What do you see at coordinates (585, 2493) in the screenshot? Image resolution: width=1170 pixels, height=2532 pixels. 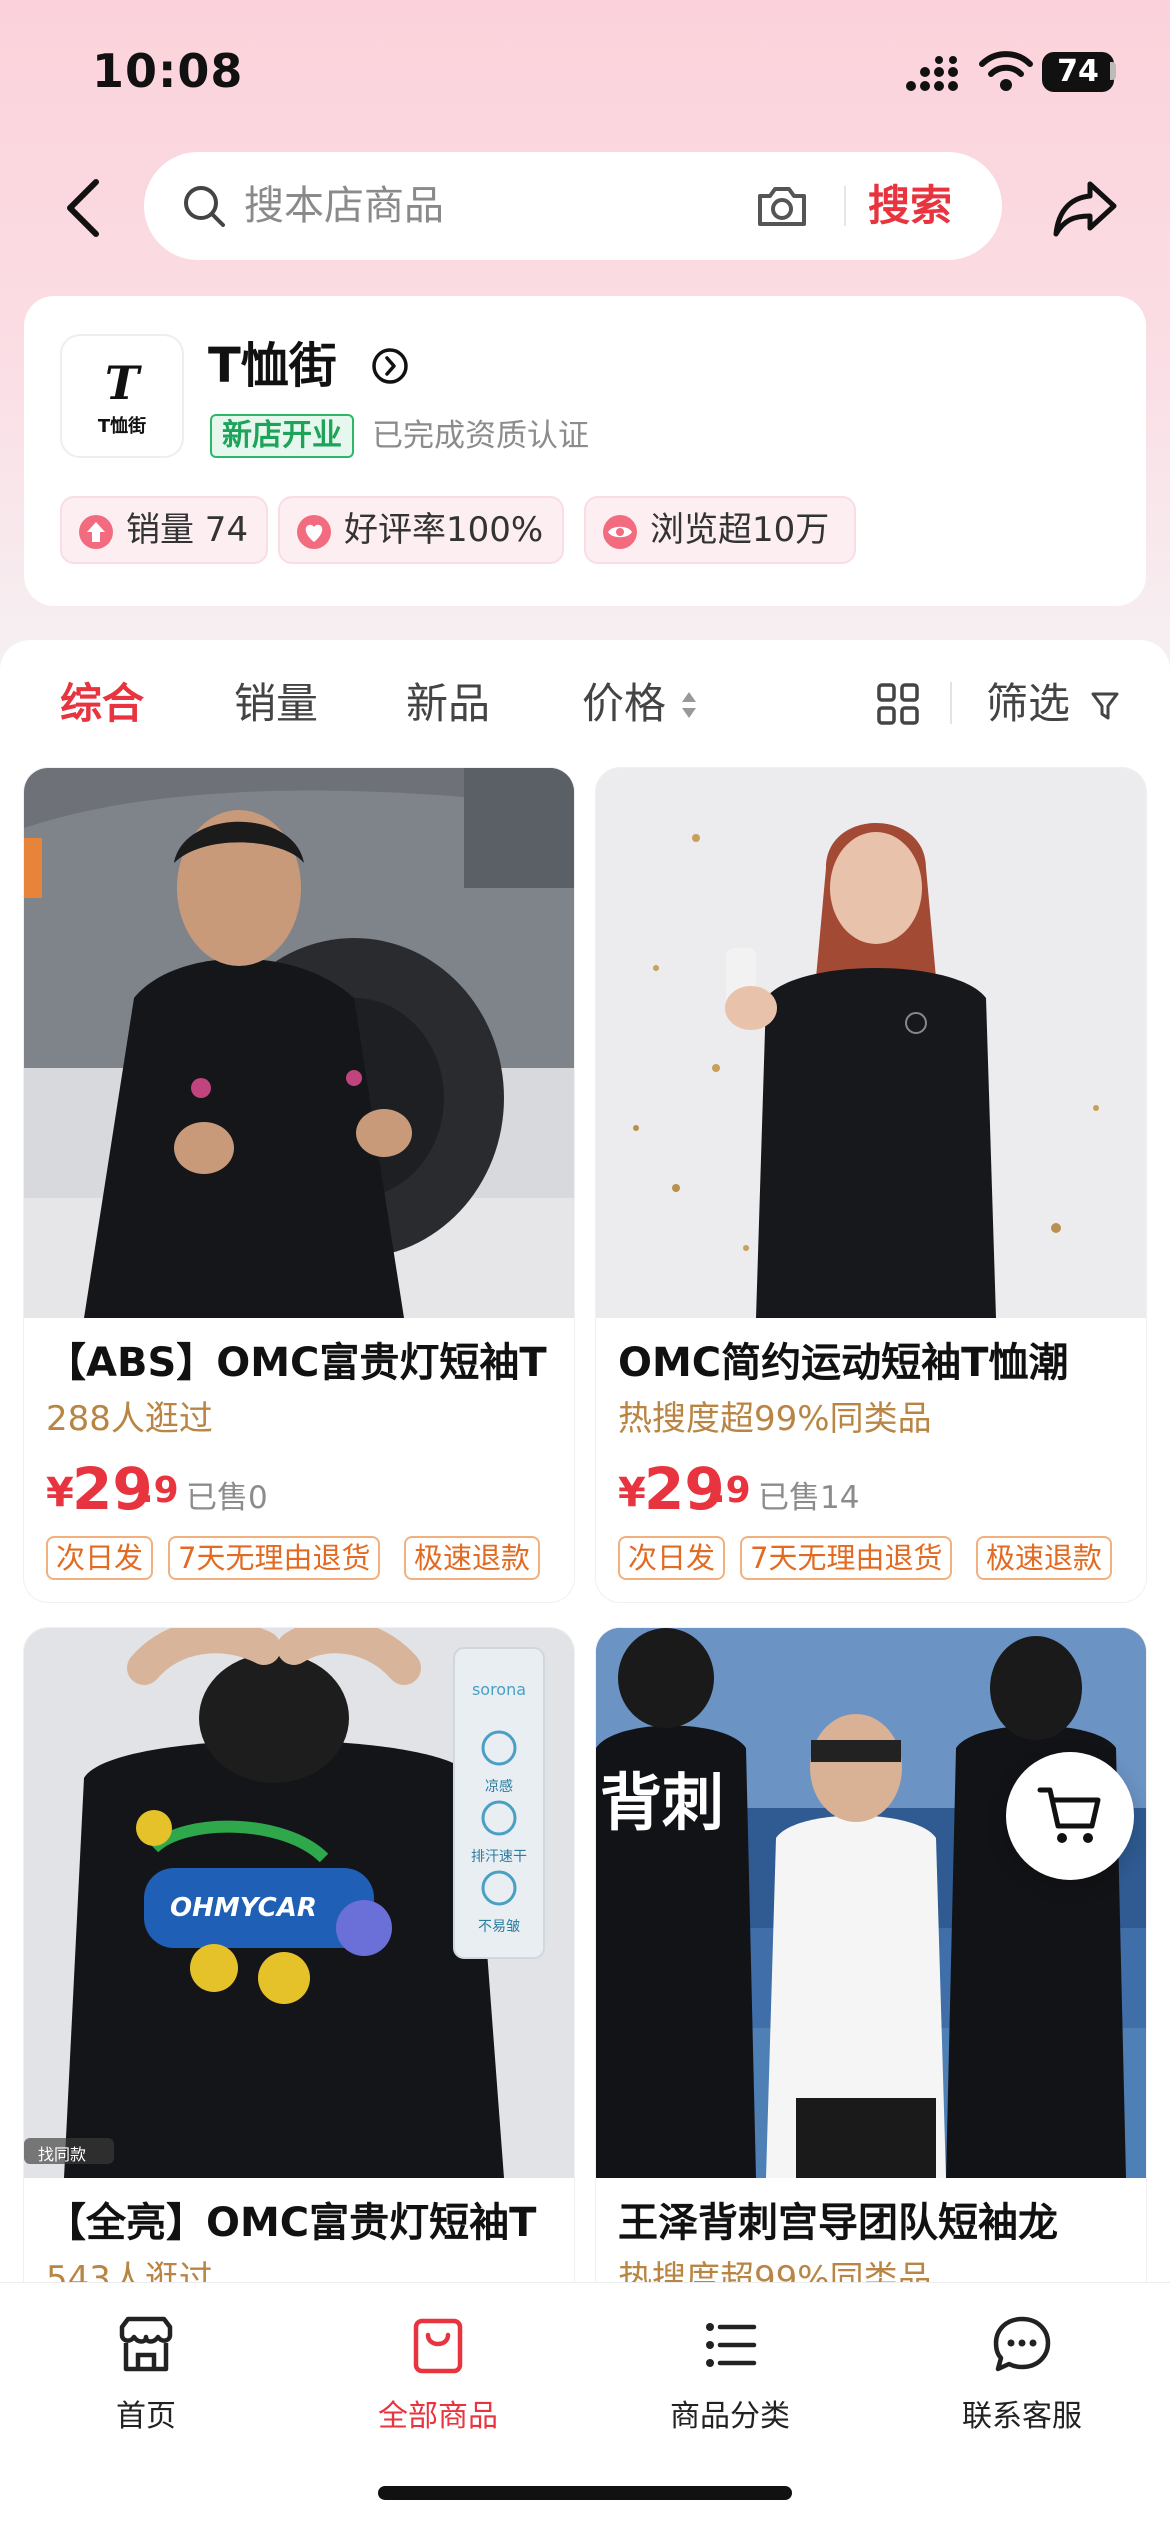 I see `home-indicator` at bounding box center [585, 2493].